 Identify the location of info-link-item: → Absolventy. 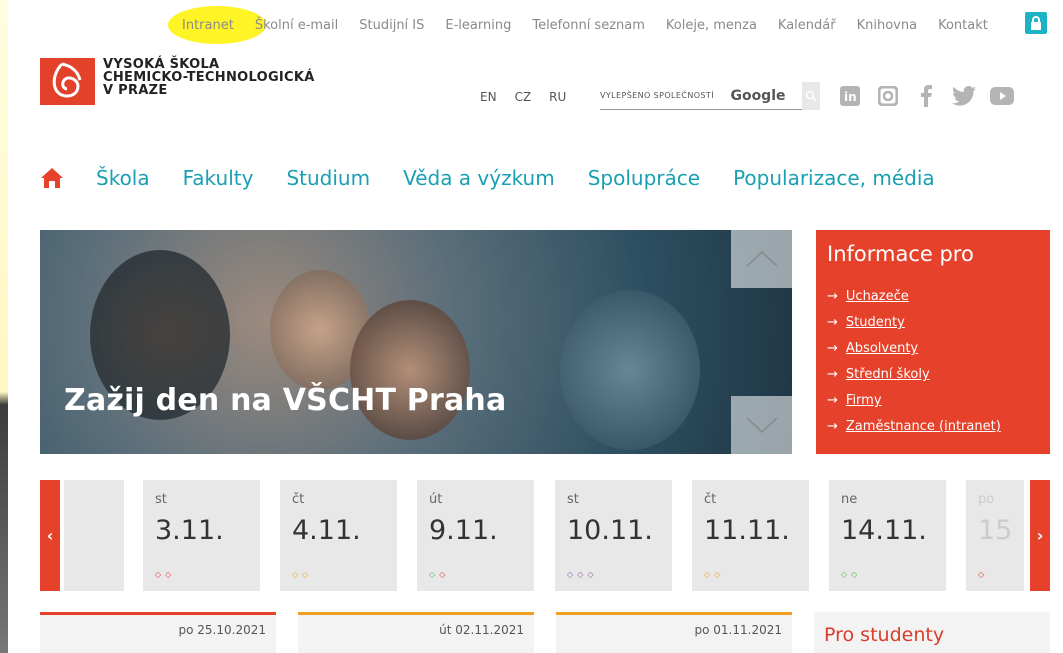
(933, 349).